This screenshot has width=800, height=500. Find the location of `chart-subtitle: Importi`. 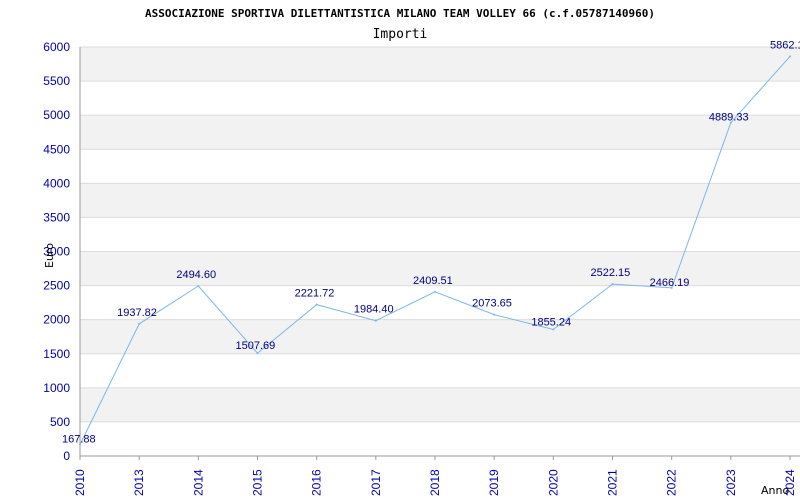

chart-subtitle: Importi is located at coordinates (400, 34).